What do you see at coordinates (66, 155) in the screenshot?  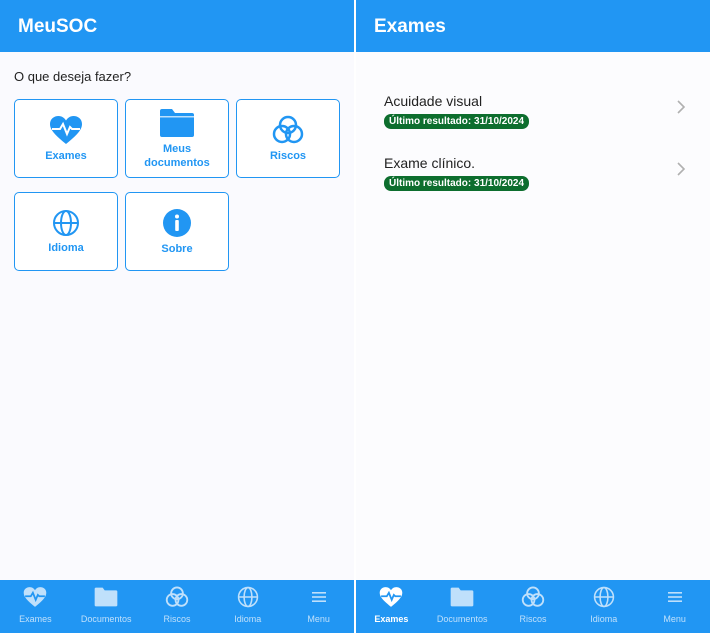 I see `tile-label: Exames` at bounding box center [66, 155].